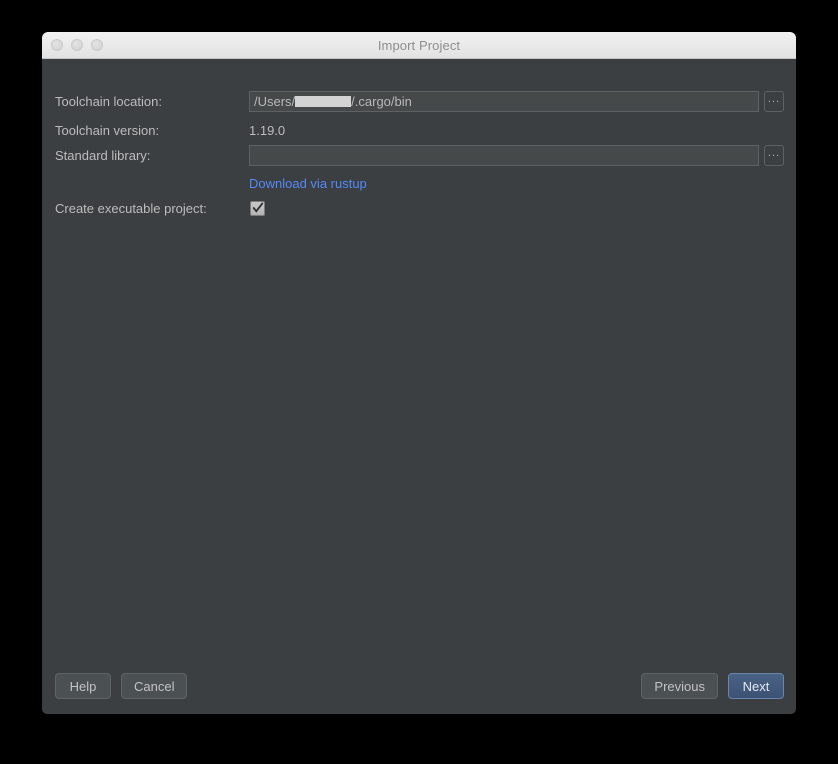 The image size is (838, 764). I want to click on zoom-button-icon, so click(97, 45).